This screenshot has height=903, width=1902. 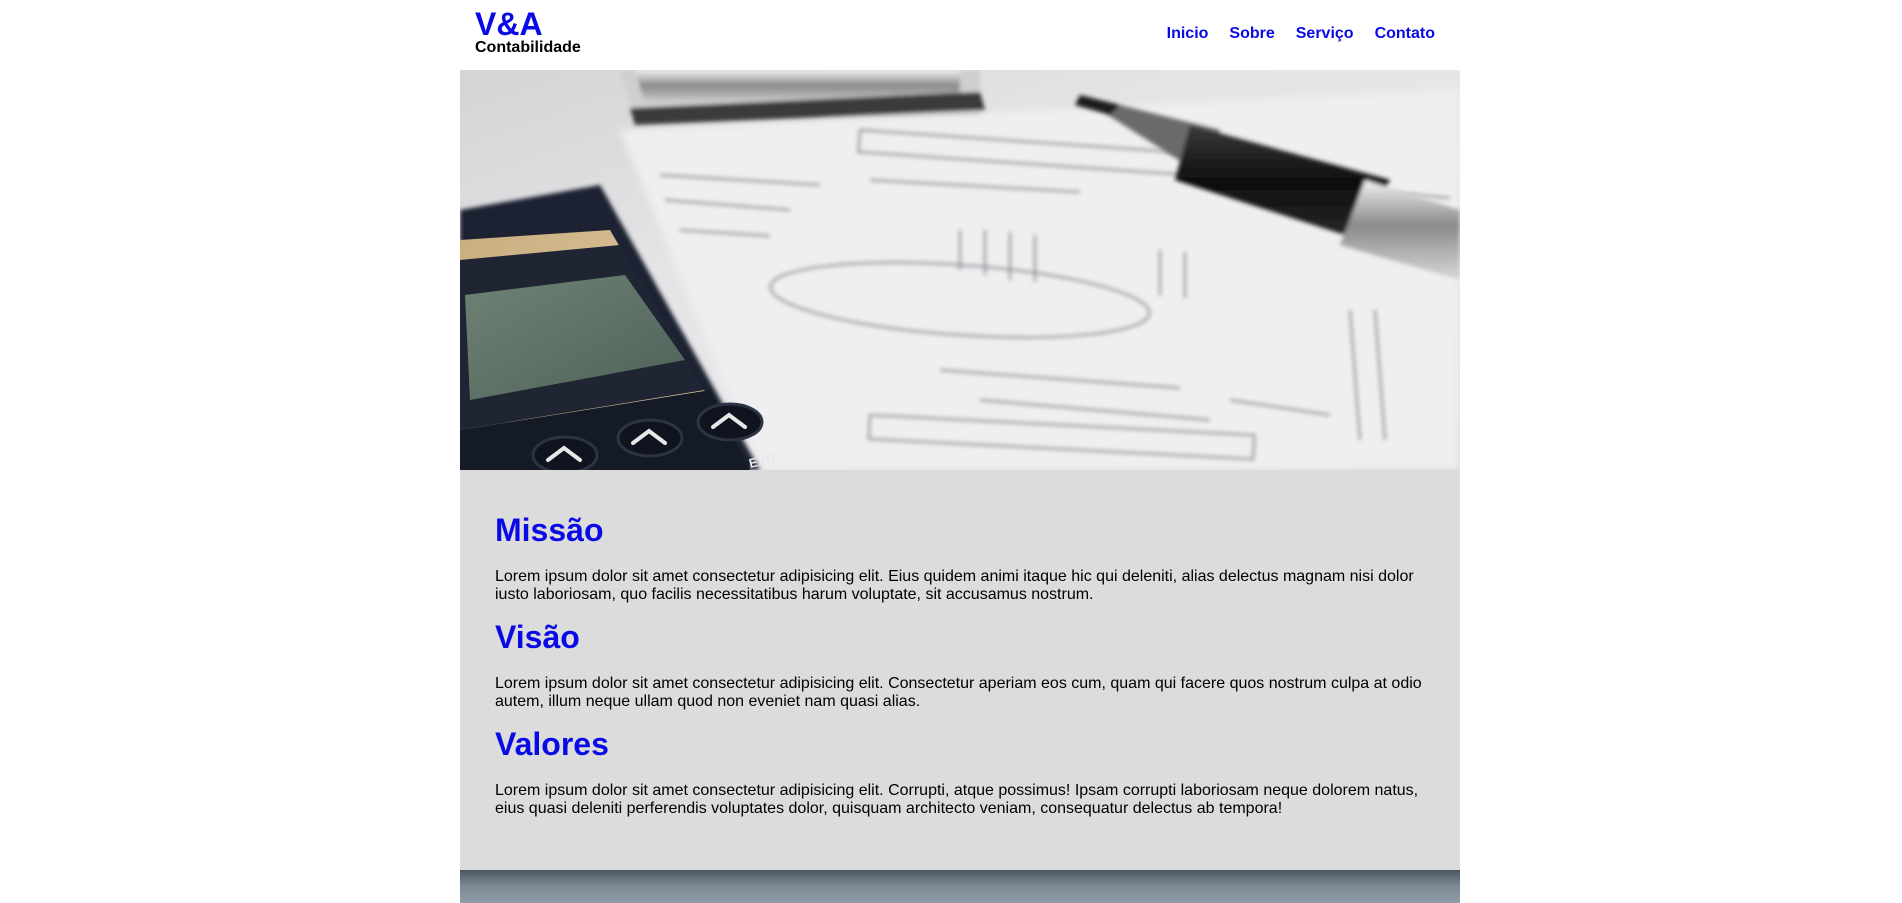 I want to click on nav-link-inicio: Inicio, so click(x=1188, y=34).